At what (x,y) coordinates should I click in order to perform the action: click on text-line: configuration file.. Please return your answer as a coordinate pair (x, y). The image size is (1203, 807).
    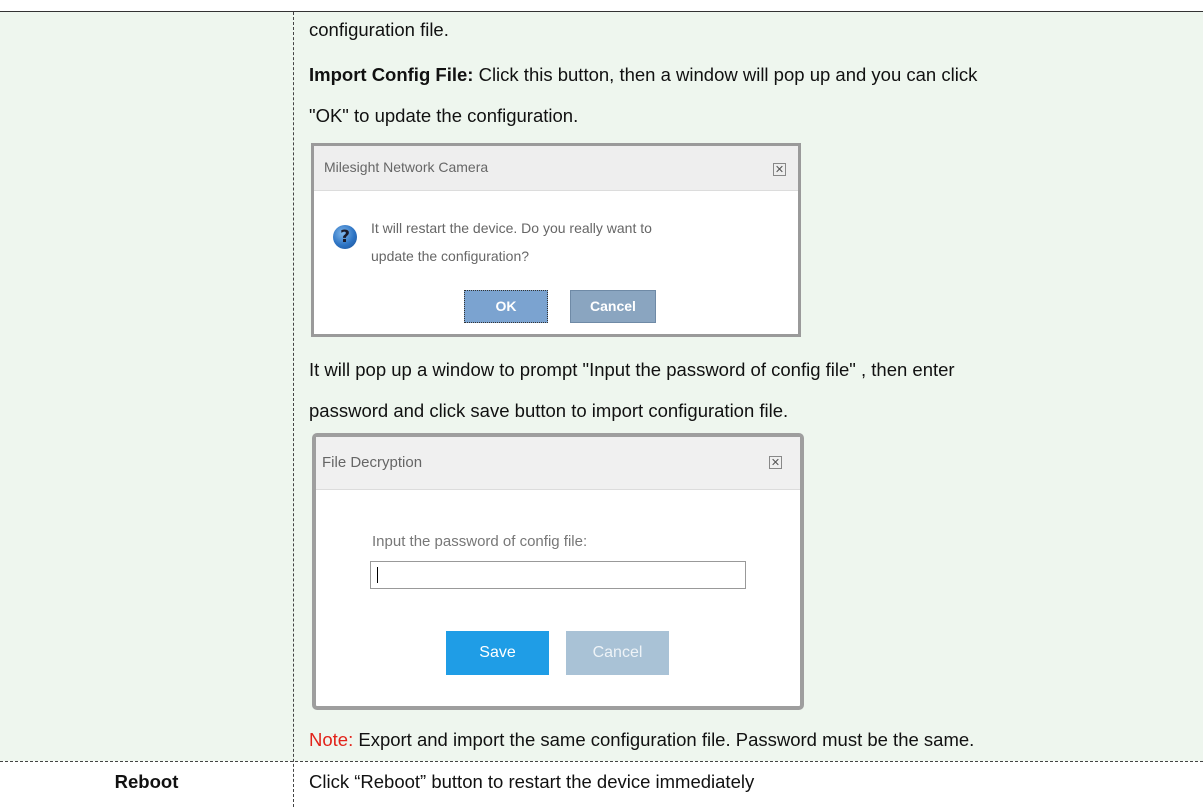
    Looking at the image, I should click on (379, 29).